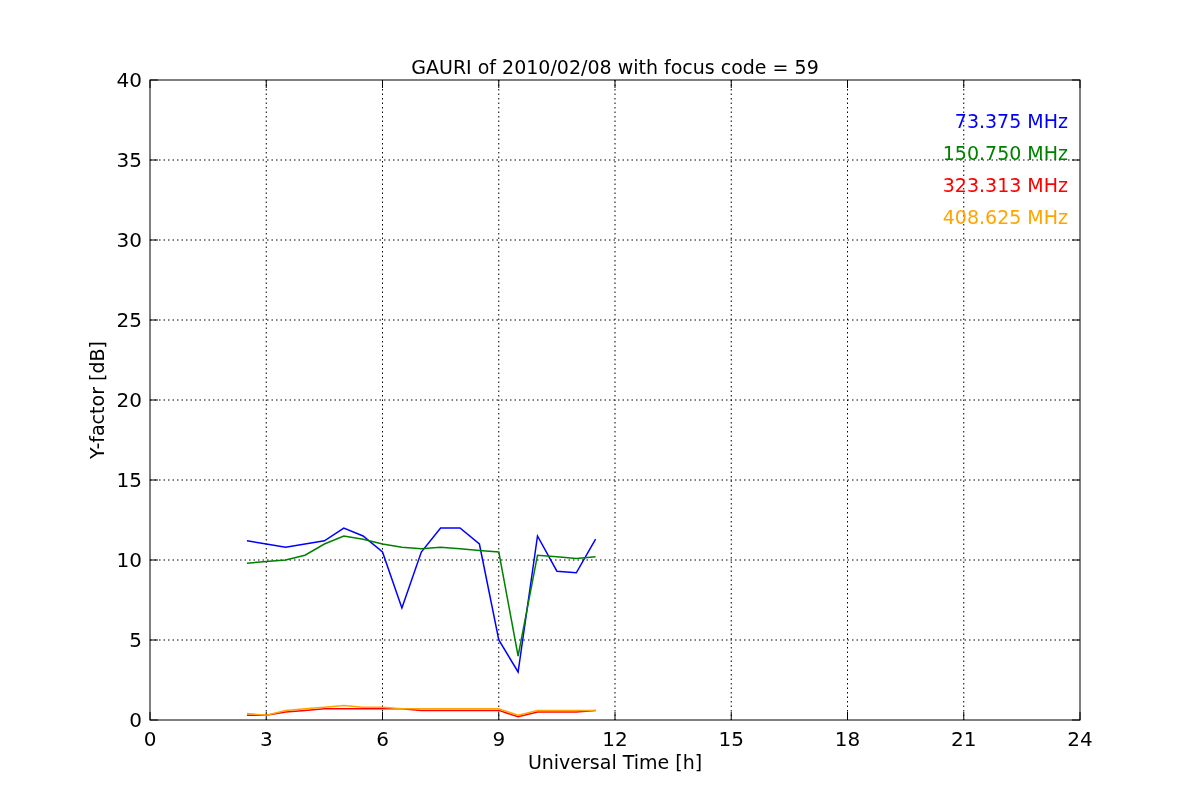  Describe the element at coordinates (135, 720) in the screenshot. I see `y-tick-label: 0` at that location.